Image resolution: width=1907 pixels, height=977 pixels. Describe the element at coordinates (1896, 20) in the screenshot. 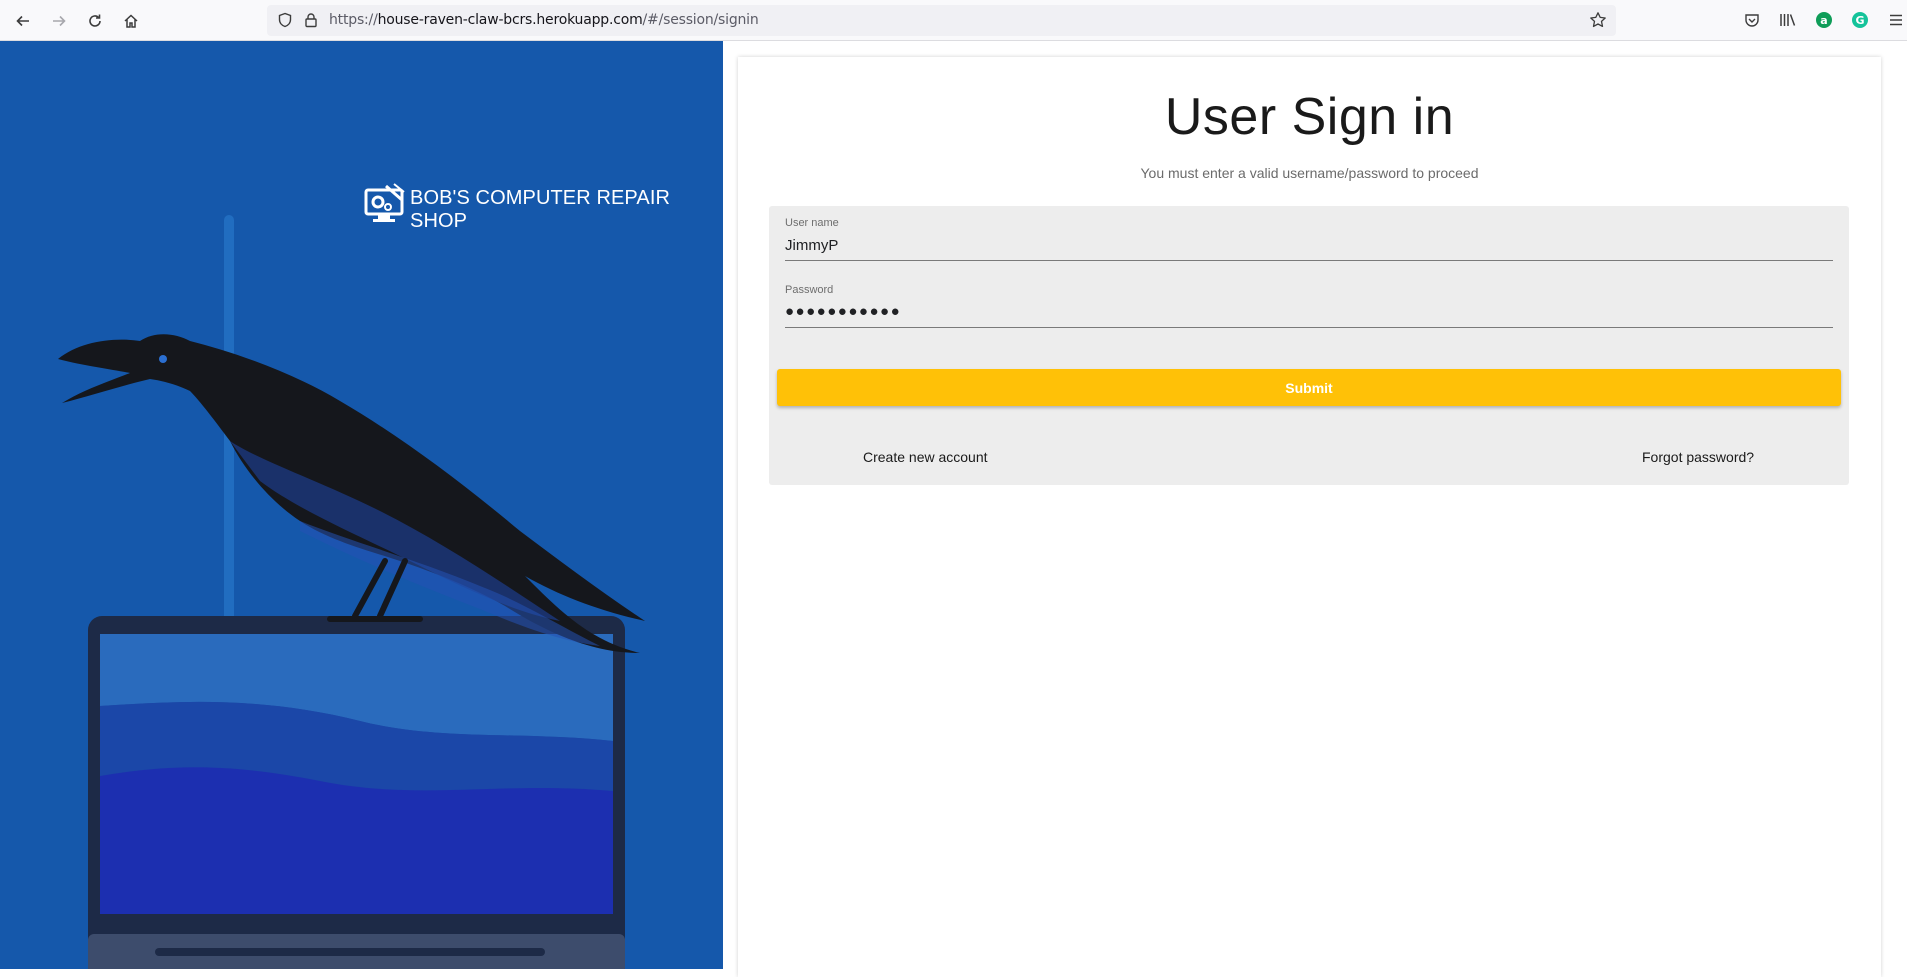

I see `menu-icon` at that location.